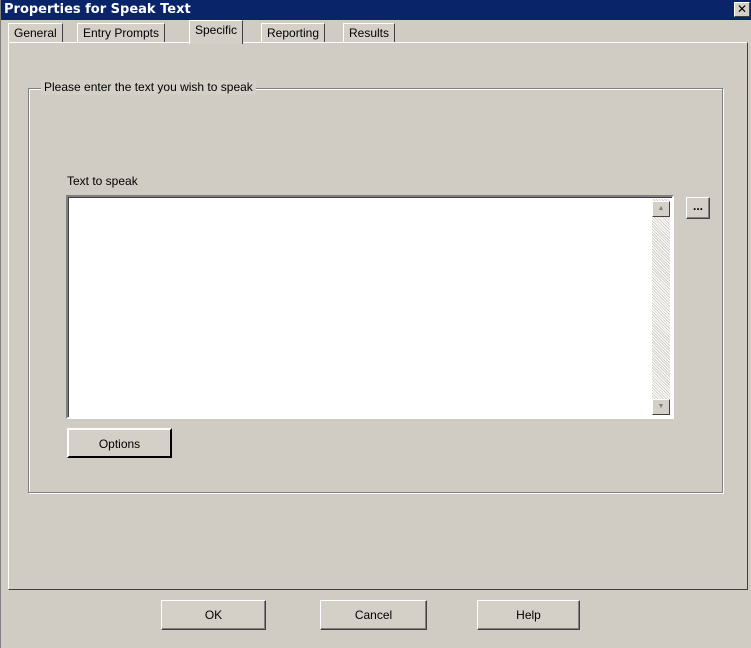 This screenshot has width=751, height=648. Describe the element at coordinates (216, 32) in the screenshot. I see `tab-specific: Specific` at that location.